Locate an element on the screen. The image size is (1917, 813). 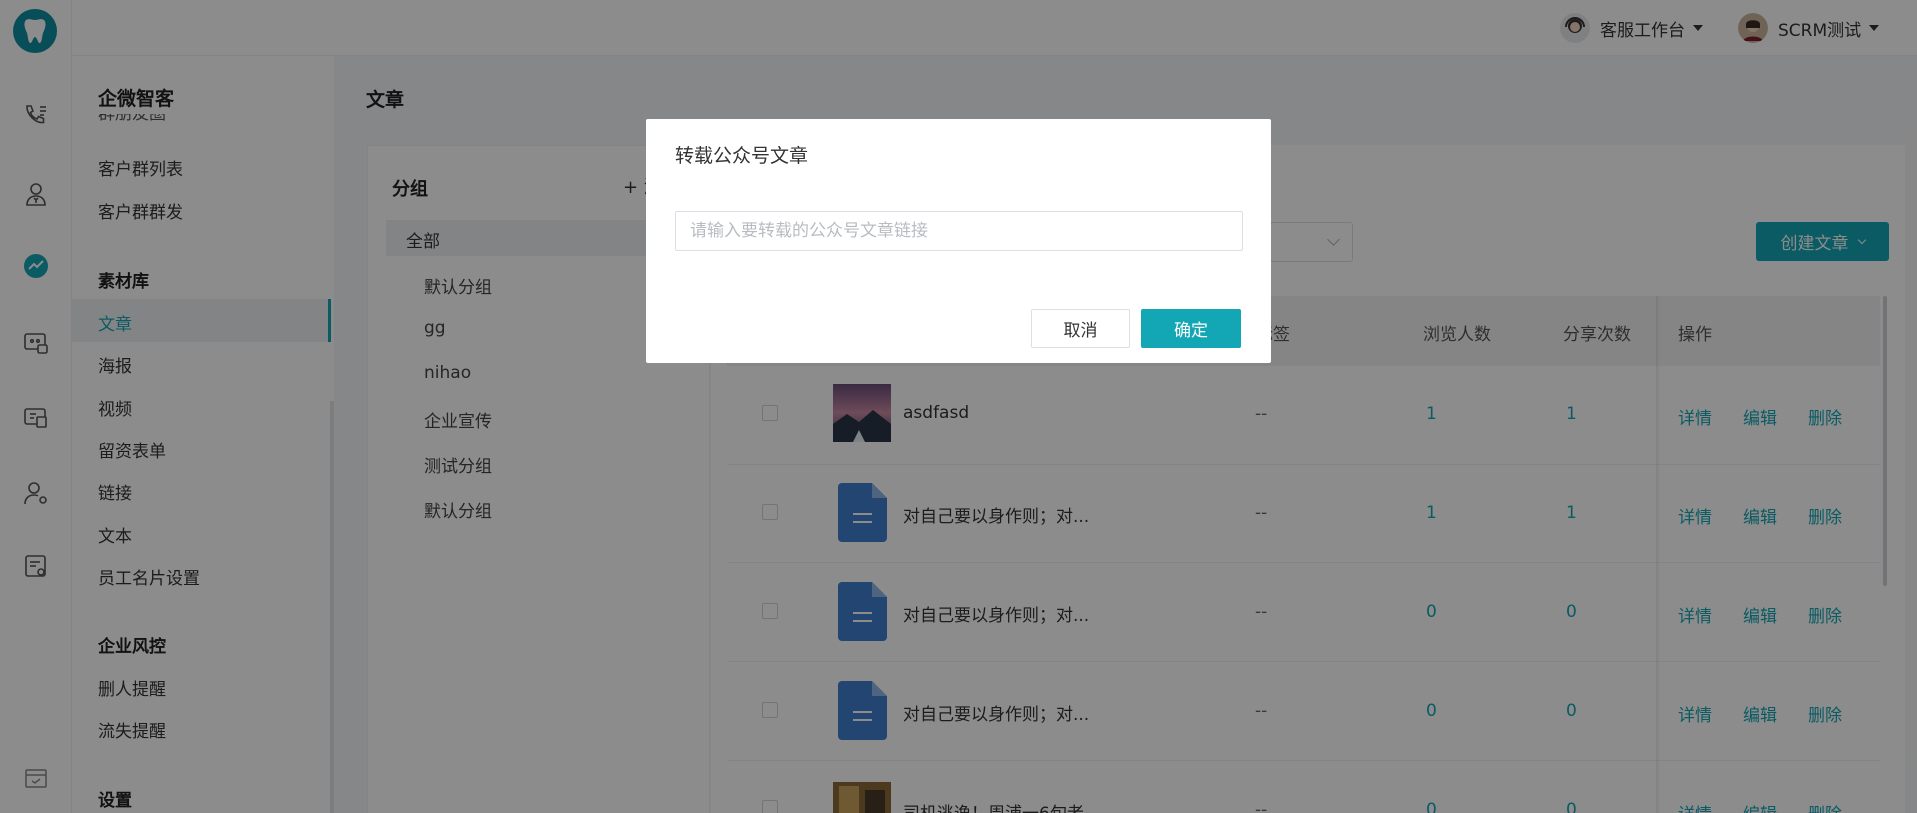
dialog-title: 转载公众号文章 is located at coordinates (742, 156).